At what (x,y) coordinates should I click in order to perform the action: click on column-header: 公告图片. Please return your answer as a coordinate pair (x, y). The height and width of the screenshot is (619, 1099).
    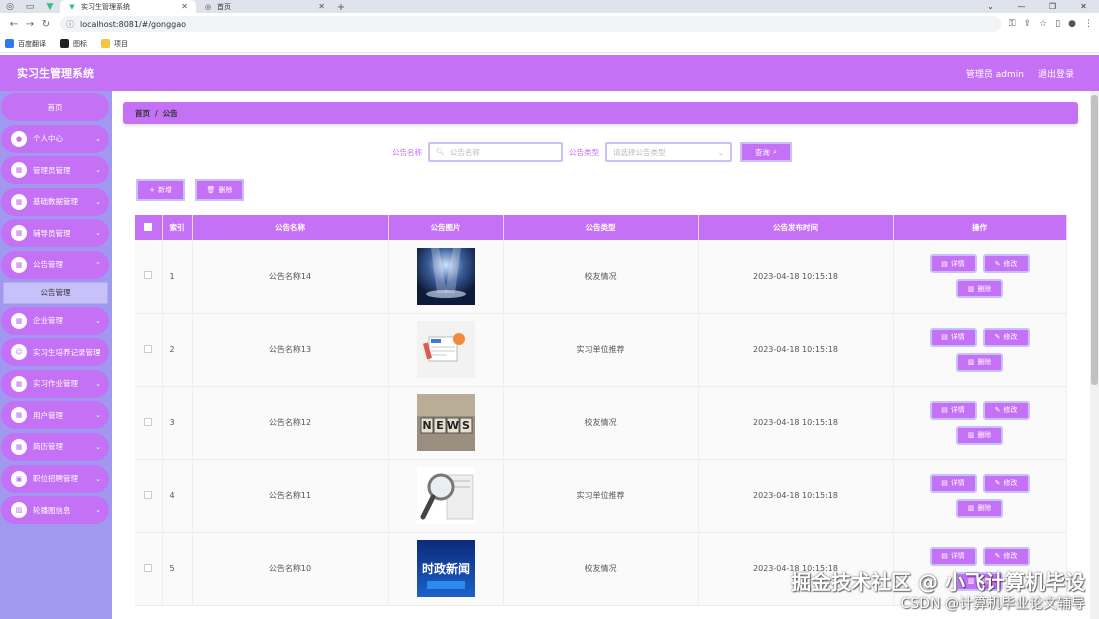
    Looking at the image, I should click on (446, 227).